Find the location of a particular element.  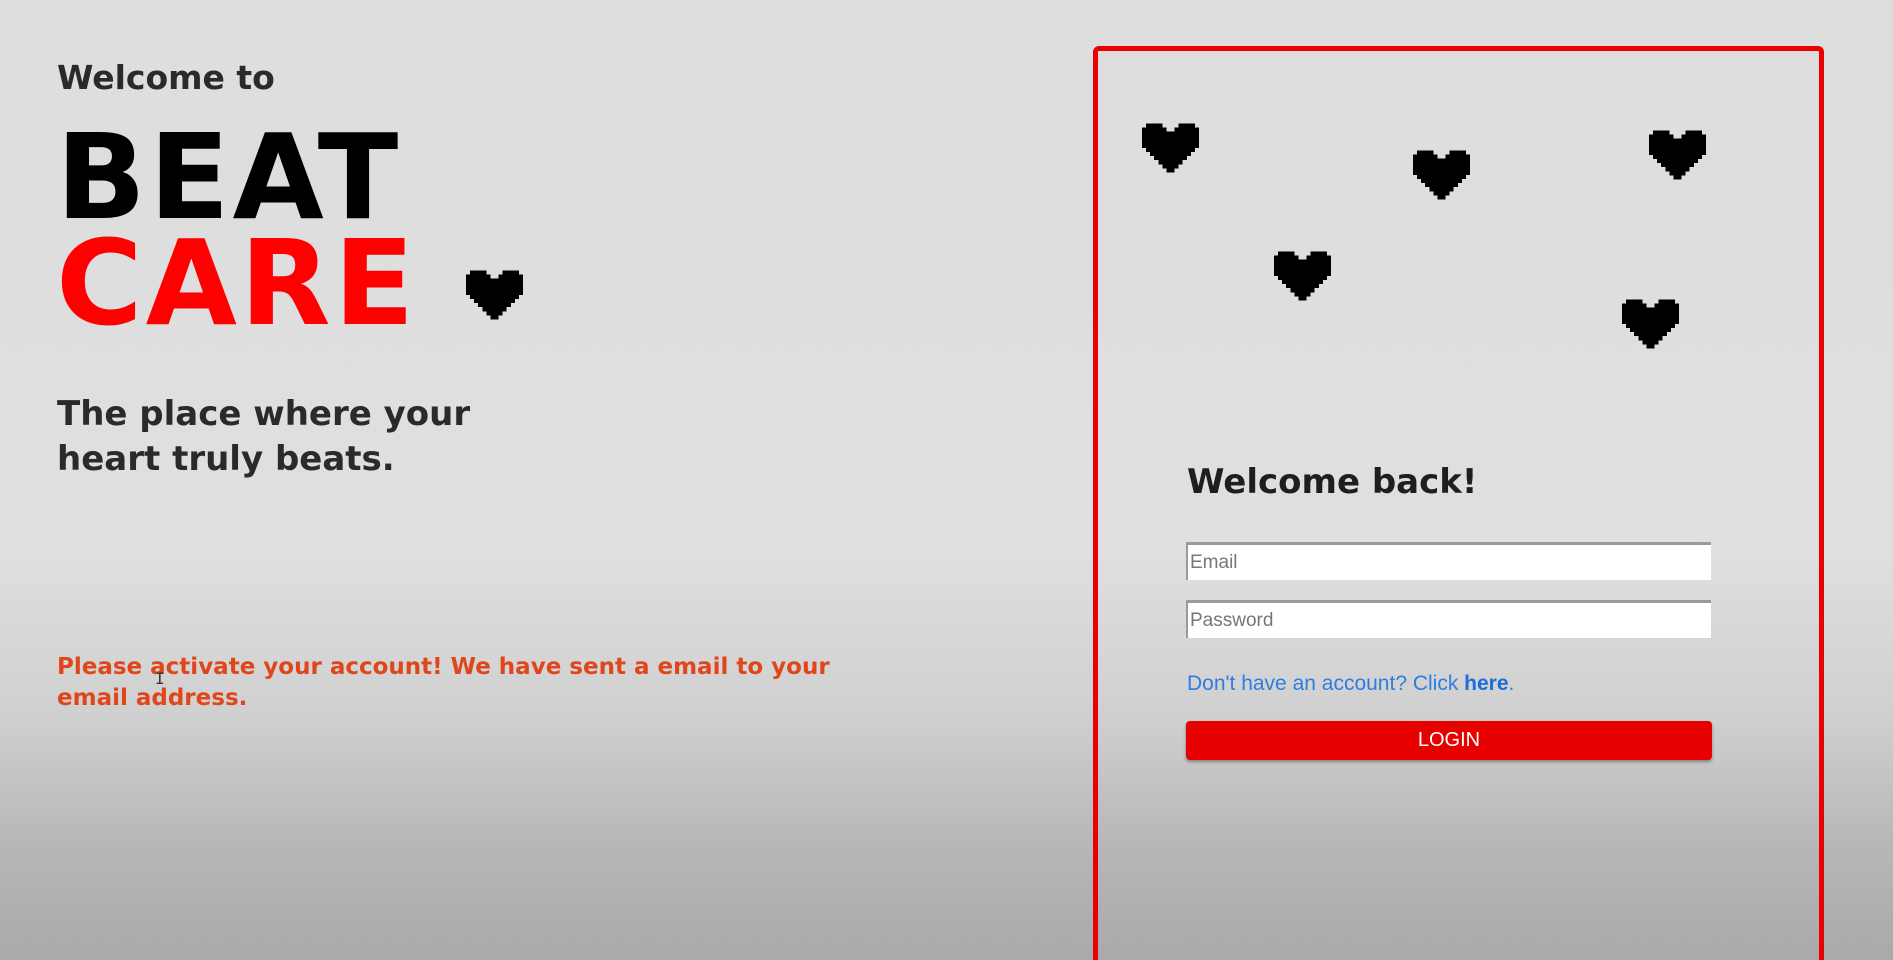

brand-logo-care: CARE is located at coordinates (237, 283).